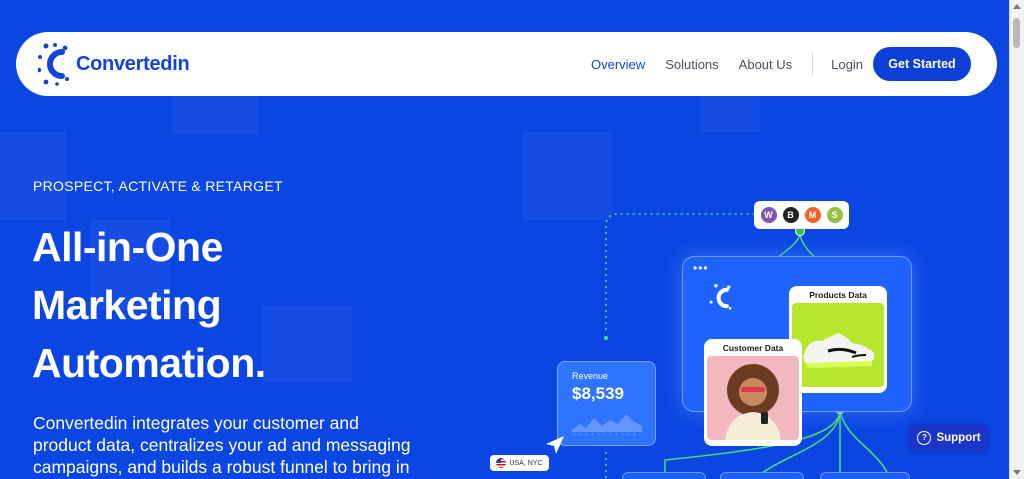 Image resolution: width=1024 pixels, height=479 pixels. What do you see at coordinates (790, 215) in the screenshot?
I see `bigcommerce-icon: B` at bounding box center [790, 215].